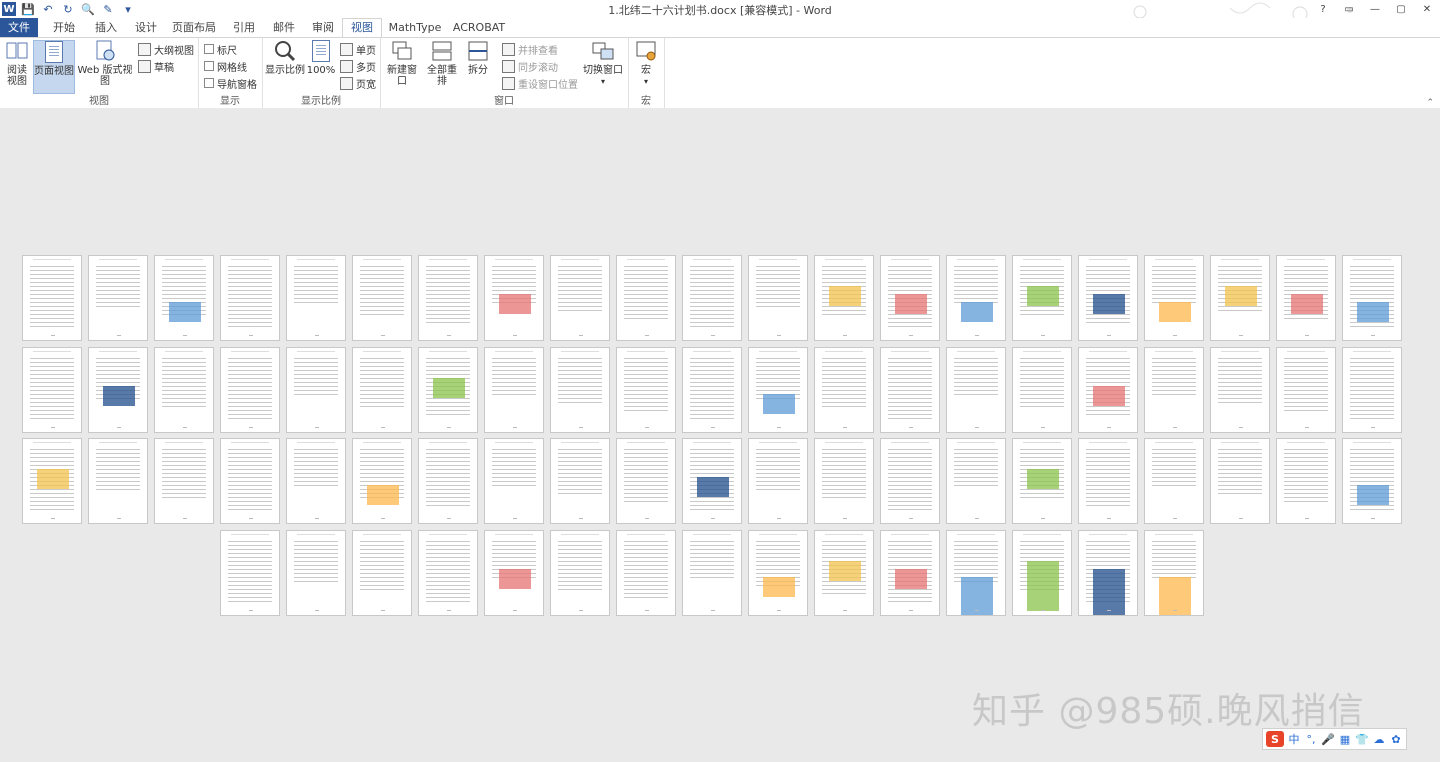 The image size is (1440, 762). I want to click on one-page-button: 单页, so click(358, 49).